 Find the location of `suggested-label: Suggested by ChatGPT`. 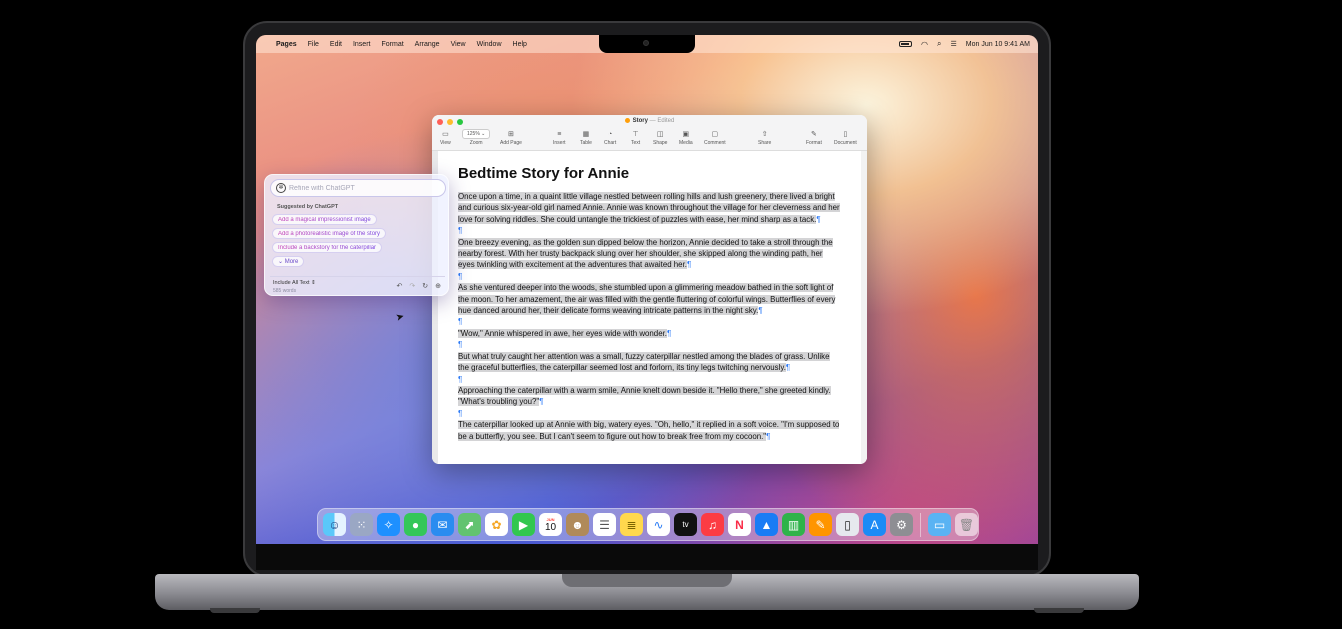

suggested-label: Suggested by ChatGPT is located at coordinates (308, 207).